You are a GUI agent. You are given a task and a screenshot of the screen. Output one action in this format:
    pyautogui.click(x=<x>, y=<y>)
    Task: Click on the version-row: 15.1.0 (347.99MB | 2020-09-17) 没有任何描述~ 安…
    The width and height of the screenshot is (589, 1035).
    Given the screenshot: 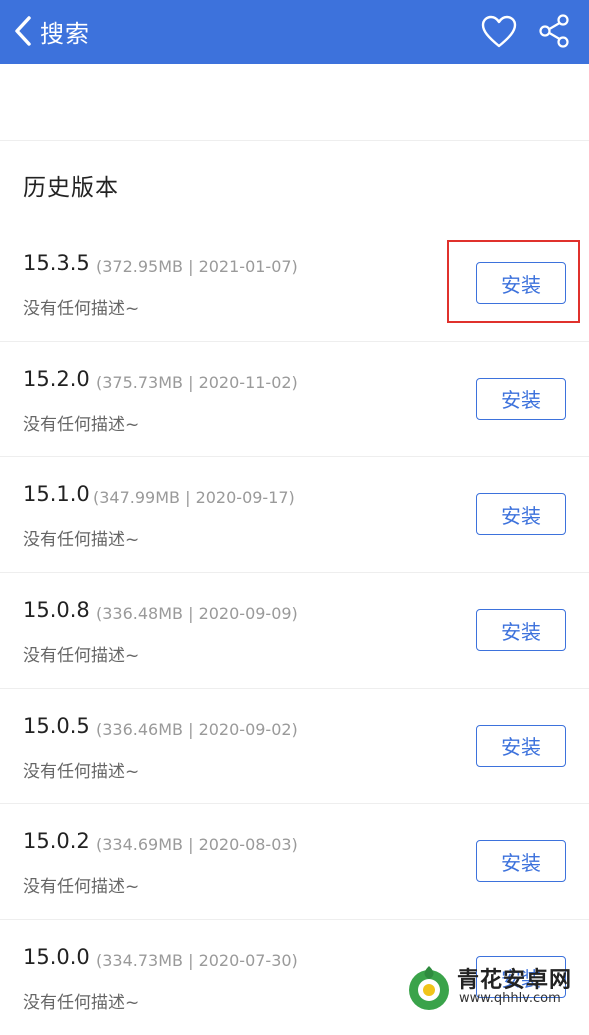 What is the action you would take?
    pyautogui.click(x=294, y=515)
    